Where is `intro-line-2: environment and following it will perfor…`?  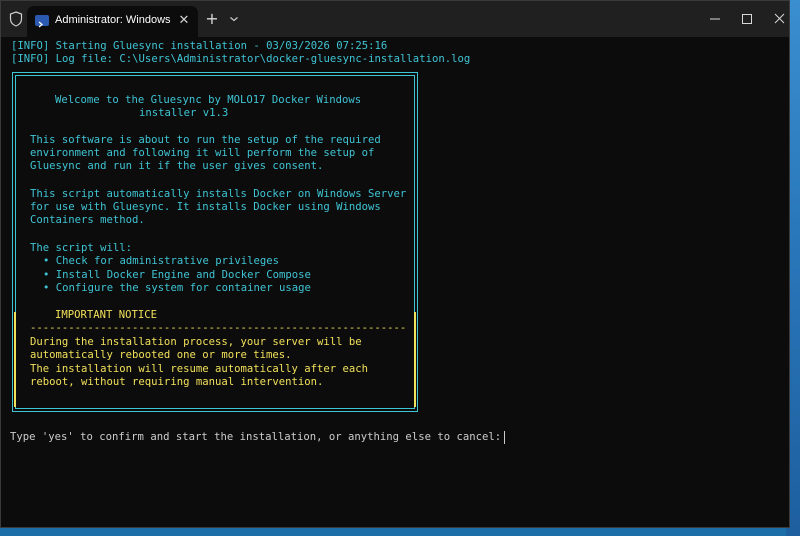
intro-line-2: environment and following it will perfor… is located at coordinates (202, 153).